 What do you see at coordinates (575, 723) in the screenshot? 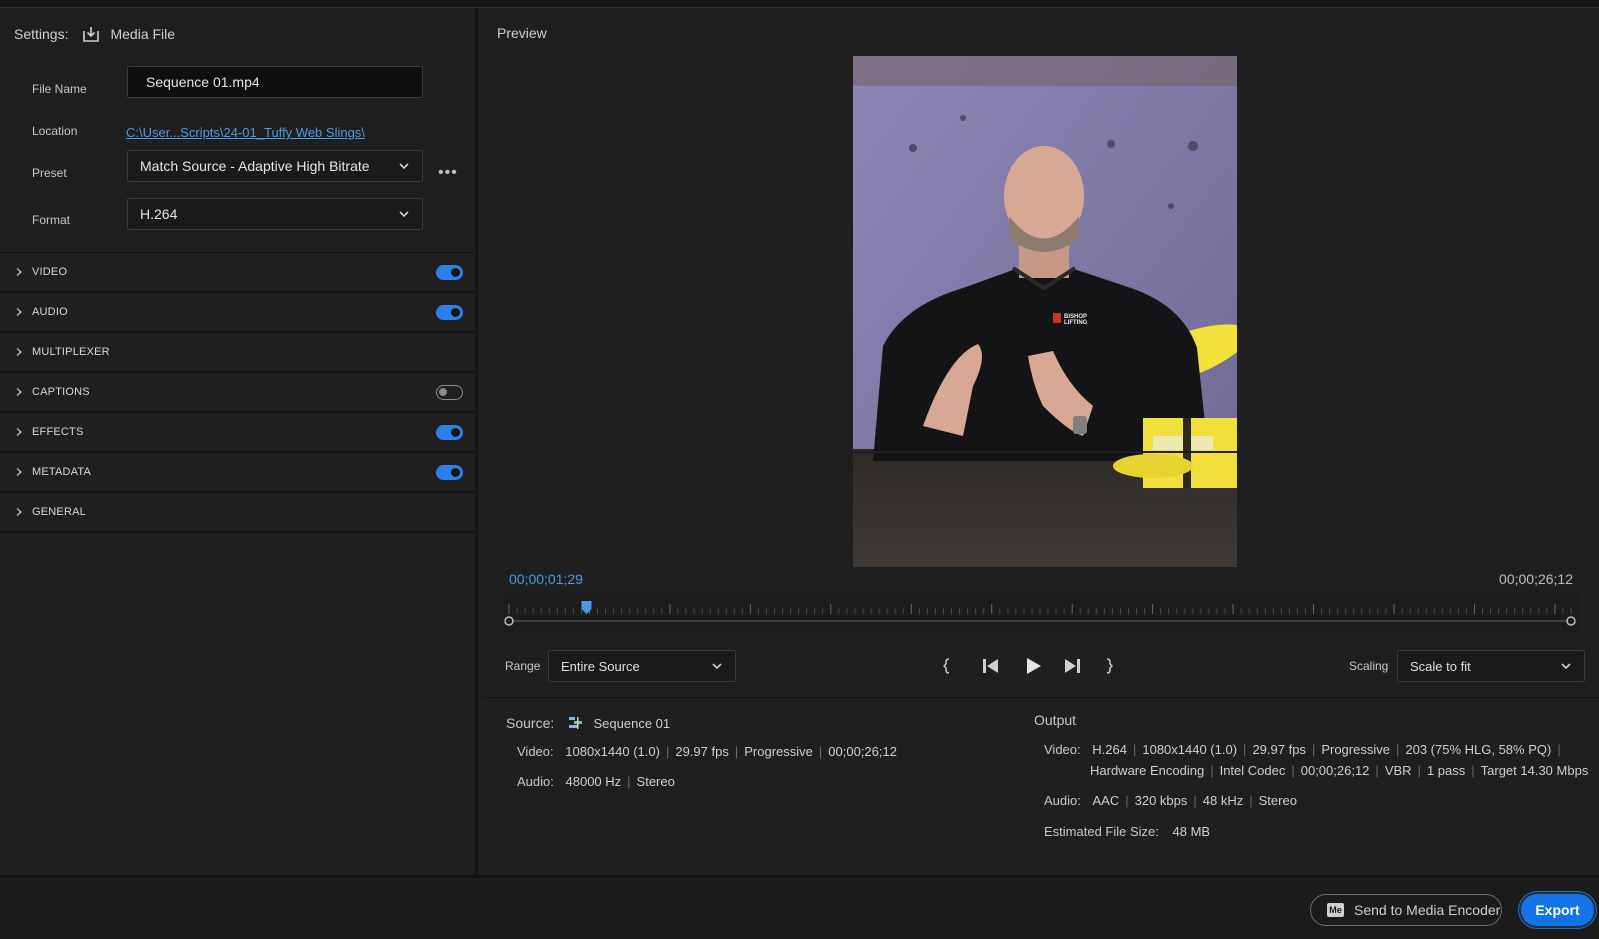
I see `sequence-icon` at bounding box center [575, 723].